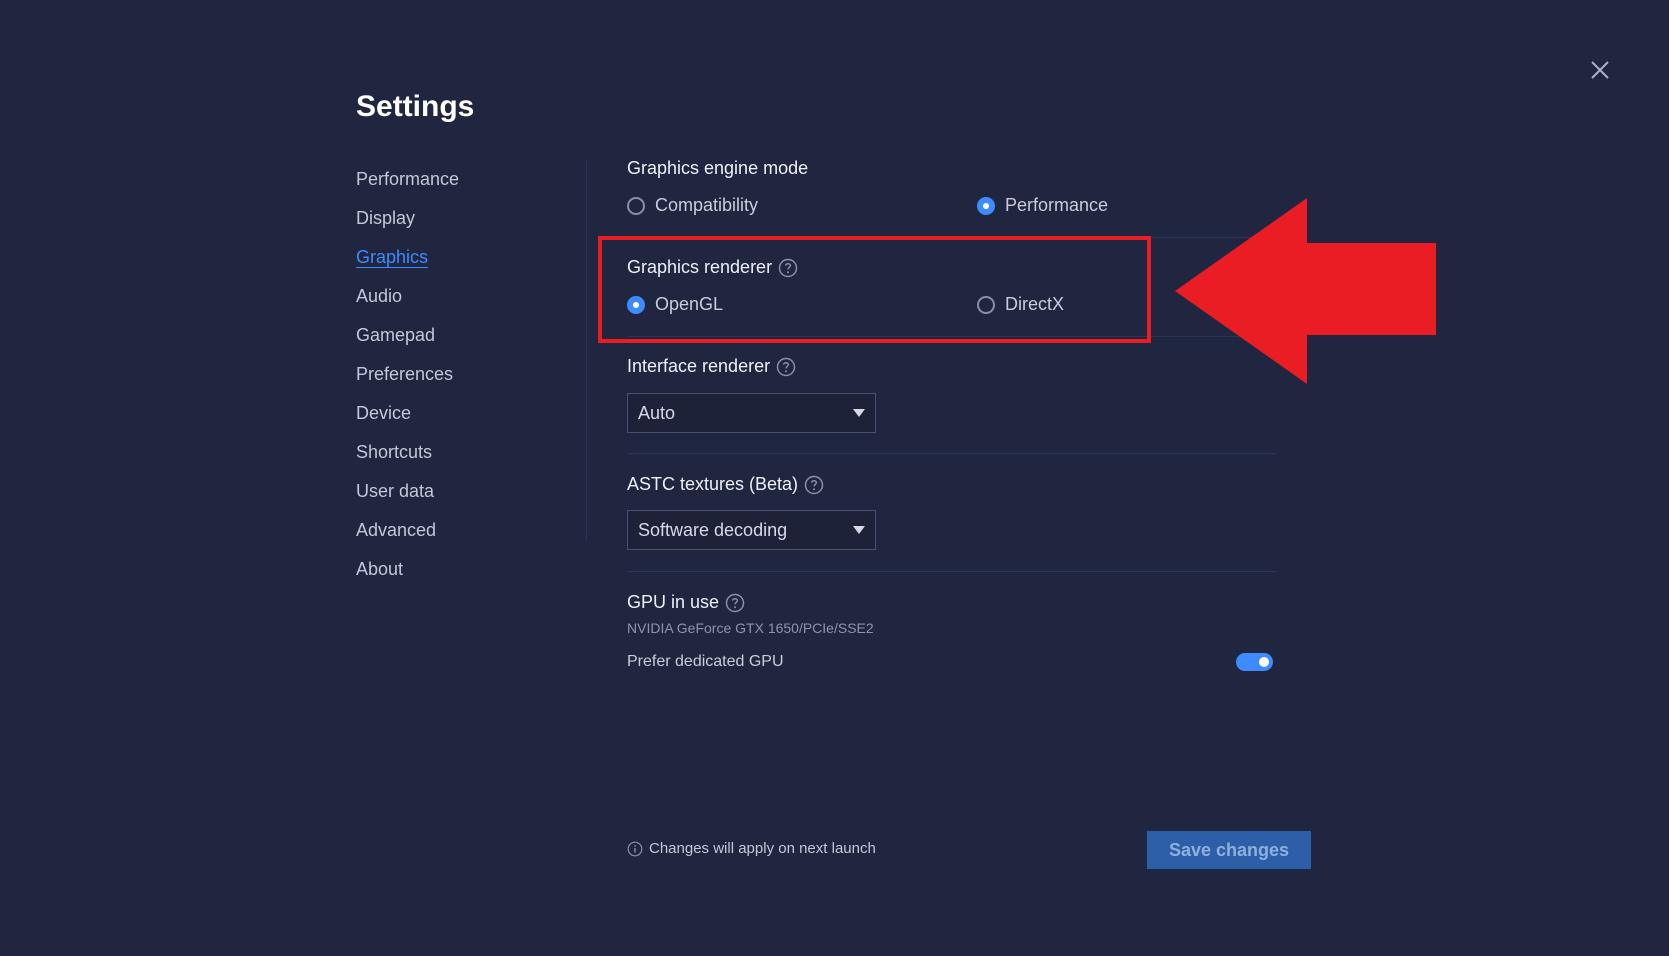 The height and width of the screenshot is (956, 1669). I want to click on sidebar-item-label: About, so click(380, 569).